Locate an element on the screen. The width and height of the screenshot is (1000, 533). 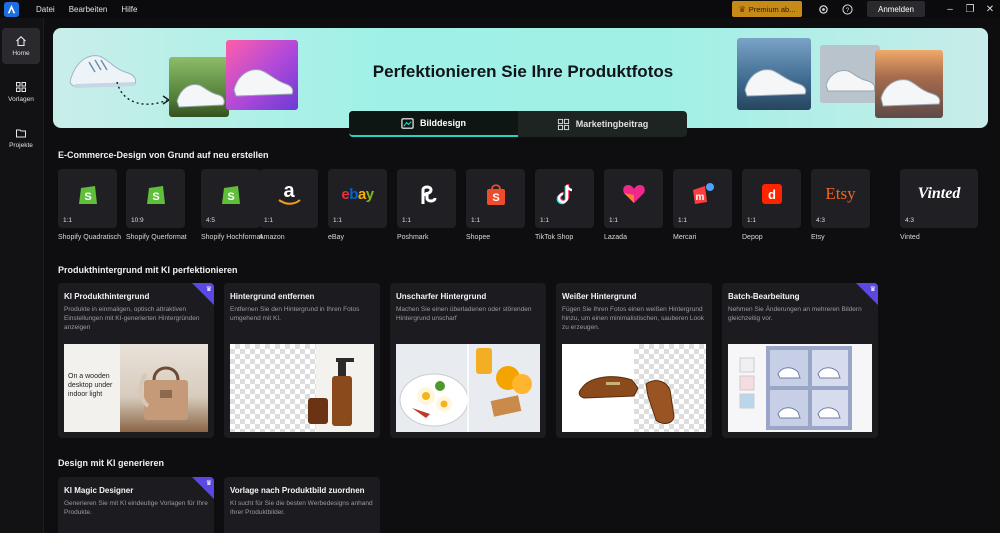
design-tabs: Bilddesign Marketingbeitrag is located at coordinates (518, 124).